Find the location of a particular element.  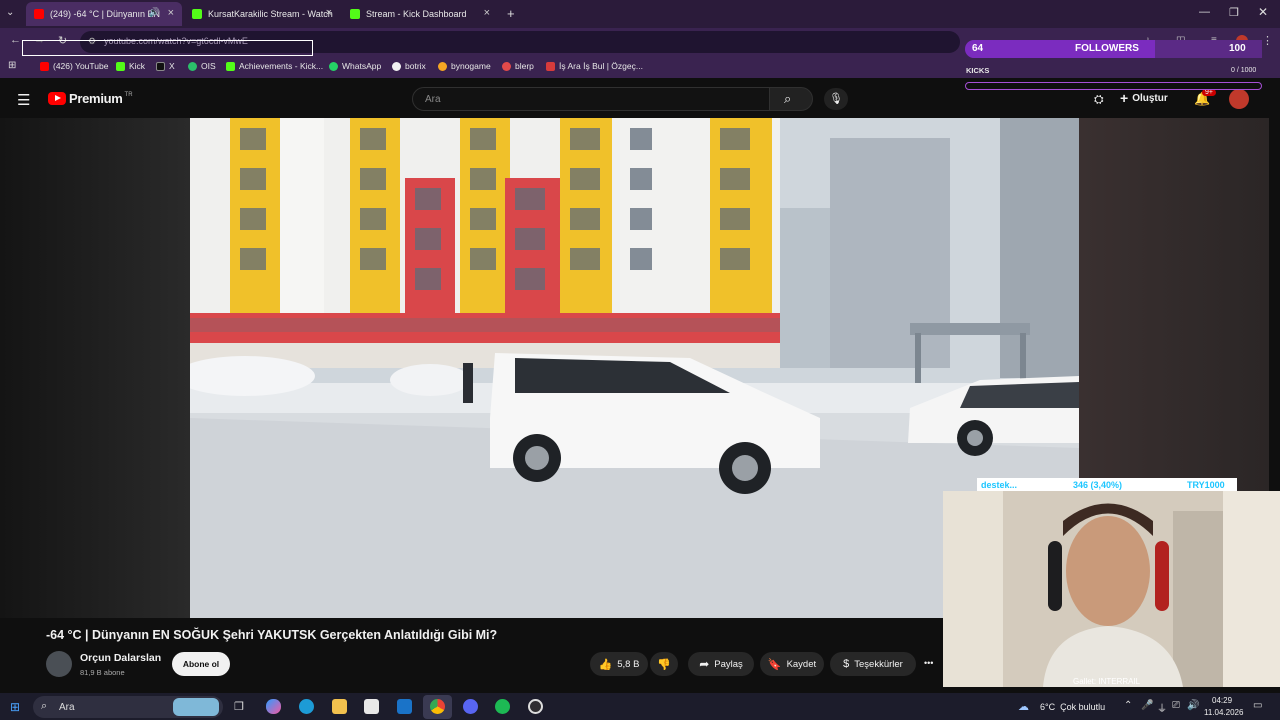

microphone-icon: 🎙 is located at coordinates (836, 99).